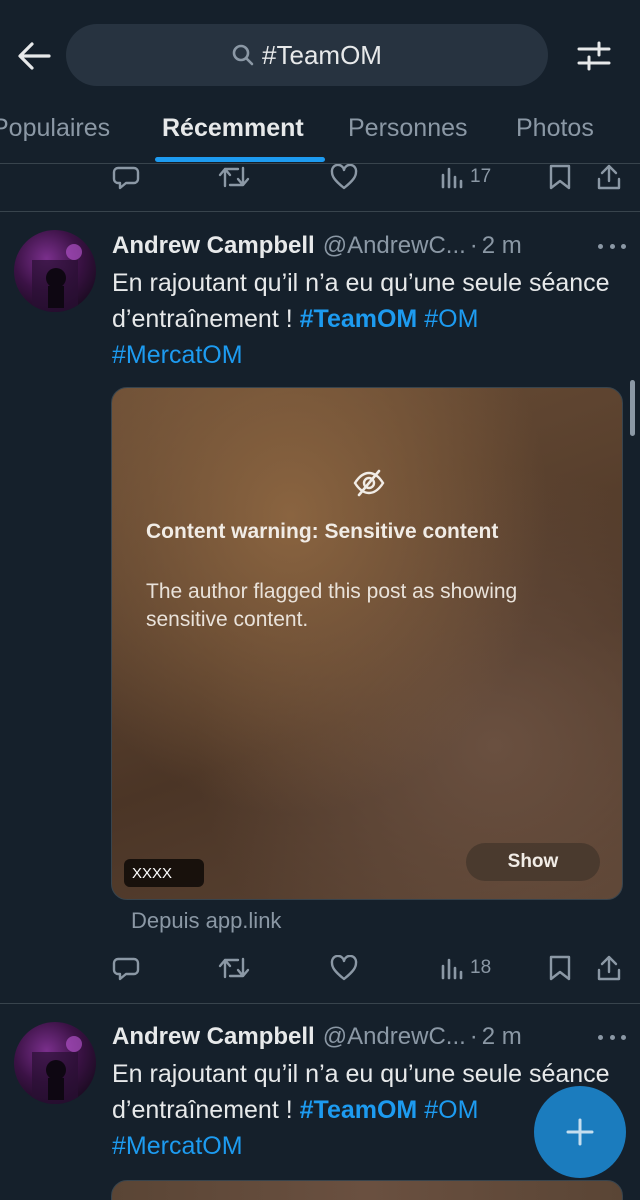 This screenshot has width=640, height=1200. What do you see at coordinates (206, 921) in the screenshot?
I see `tweet-source: Depuis app.link` at bounding box center [206, 921].